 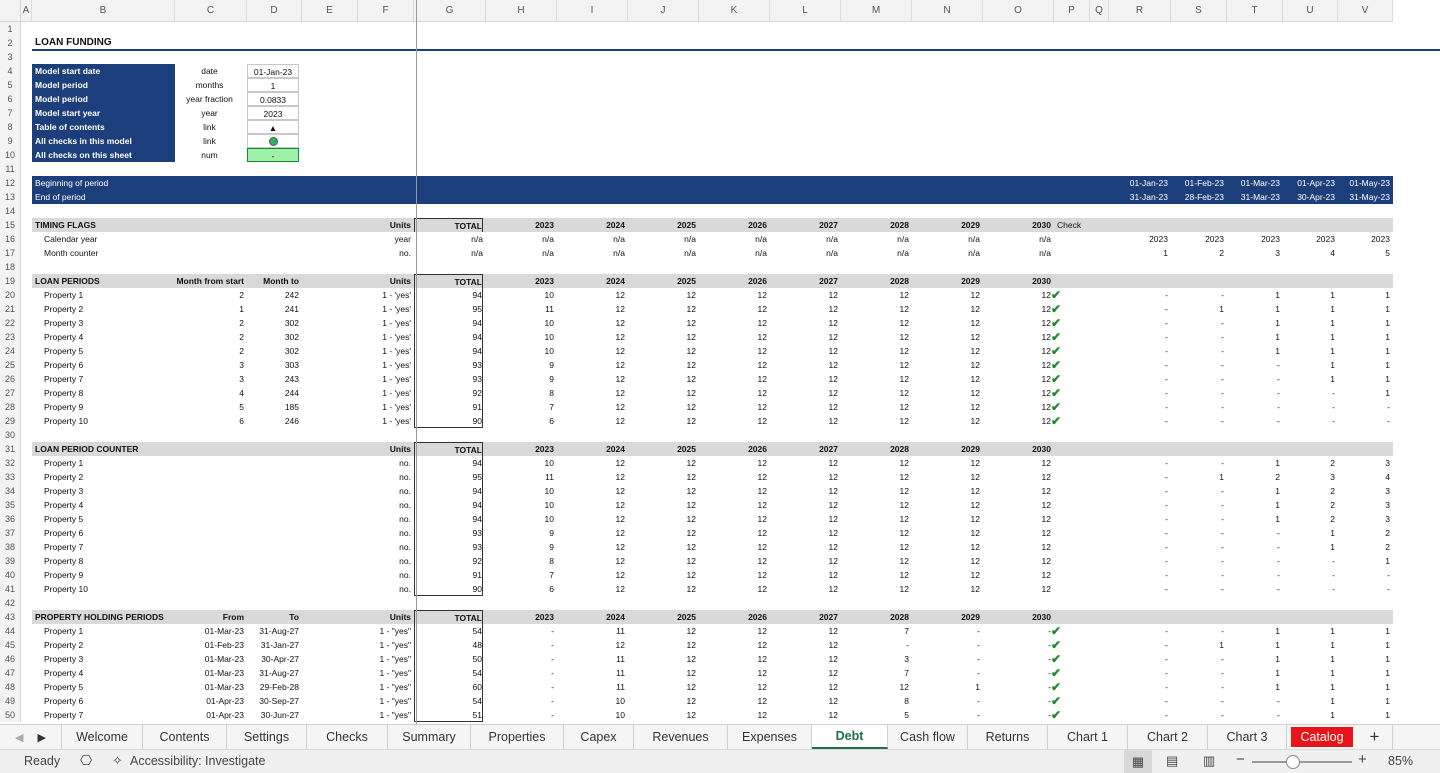 What do you see at coordinates (520, 561) in the screenshot?
I see `year-value: 8` at bounding box center [520, 561].